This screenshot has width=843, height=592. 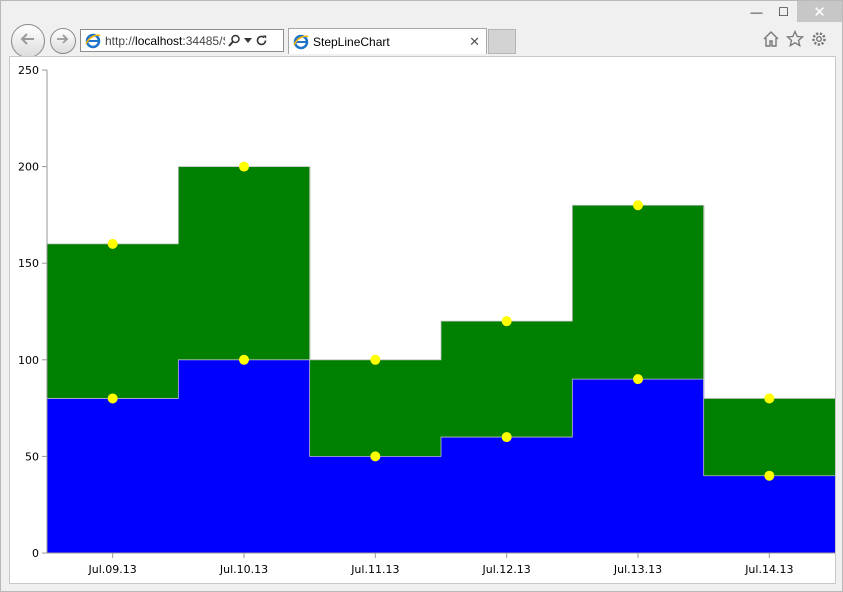 What do you see at coordinates (474, 42) in the screenshot?
I see `tab-close-button: ✕` at bounding box center [474, 42].